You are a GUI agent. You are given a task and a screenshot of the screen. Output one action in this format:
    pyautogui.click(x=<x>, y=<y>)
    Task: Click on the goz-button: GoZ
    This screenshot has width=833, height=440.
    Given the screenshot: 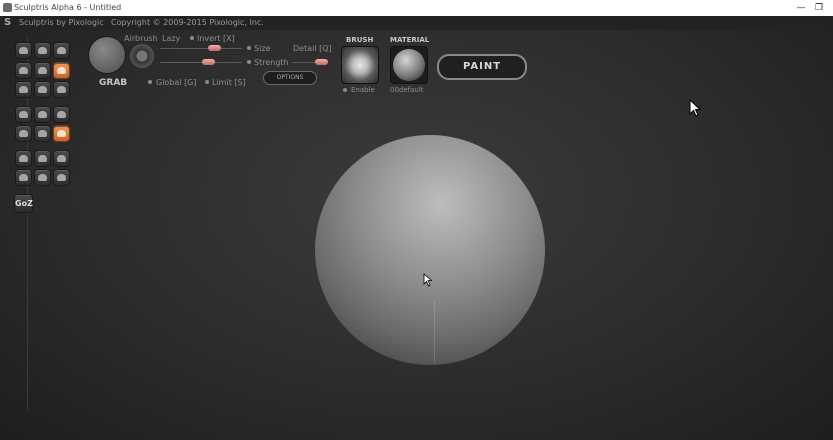 What is the action you would take?
    pyautogui.click(x=23, y=203)
    